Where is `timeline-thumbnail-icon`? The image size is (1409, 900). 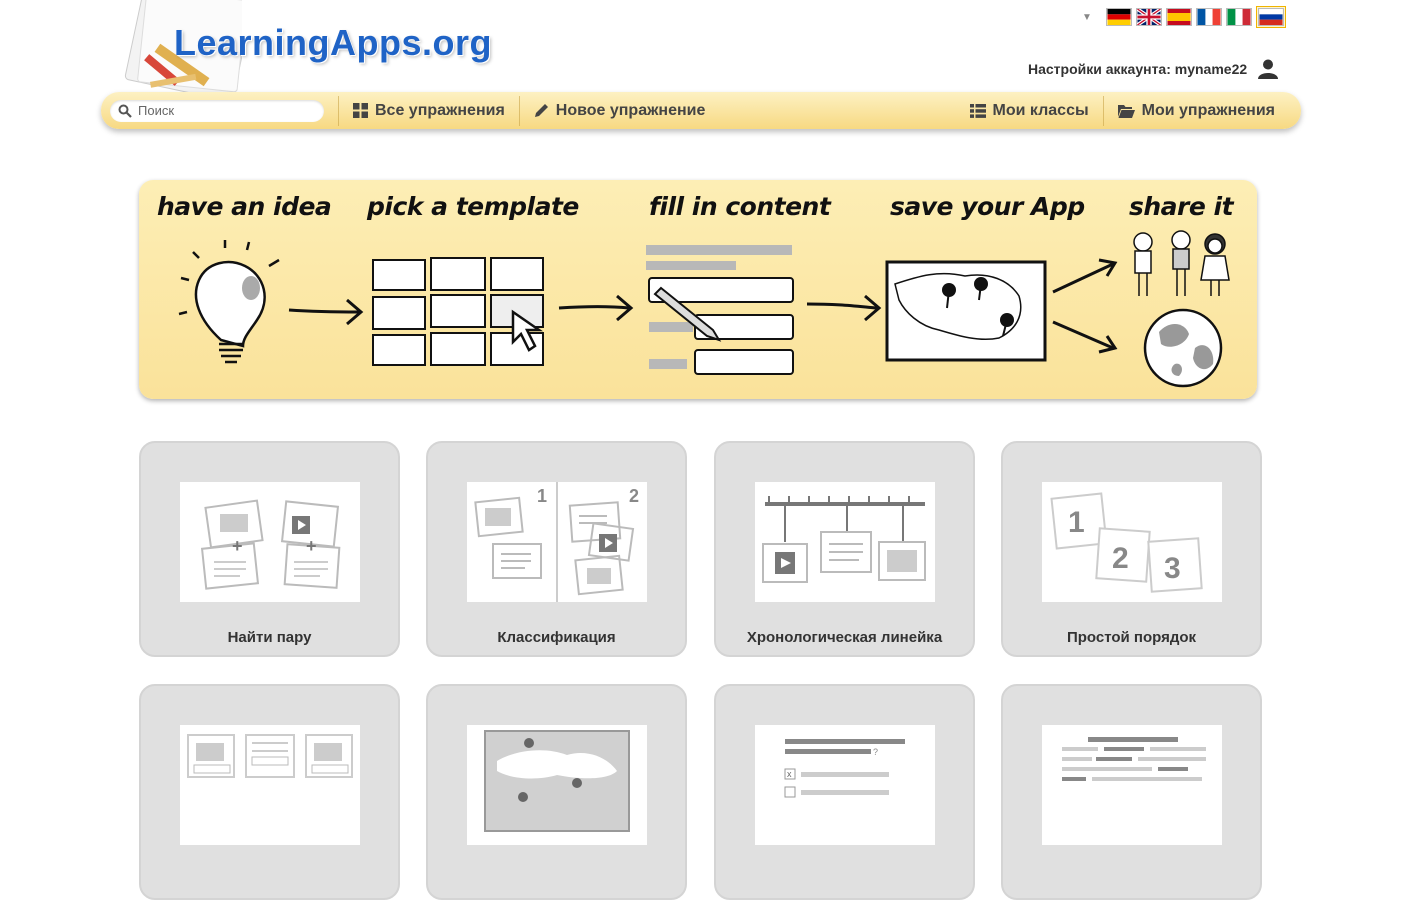
timeline-thumbnail-icon is located at coordinates (845, 542).